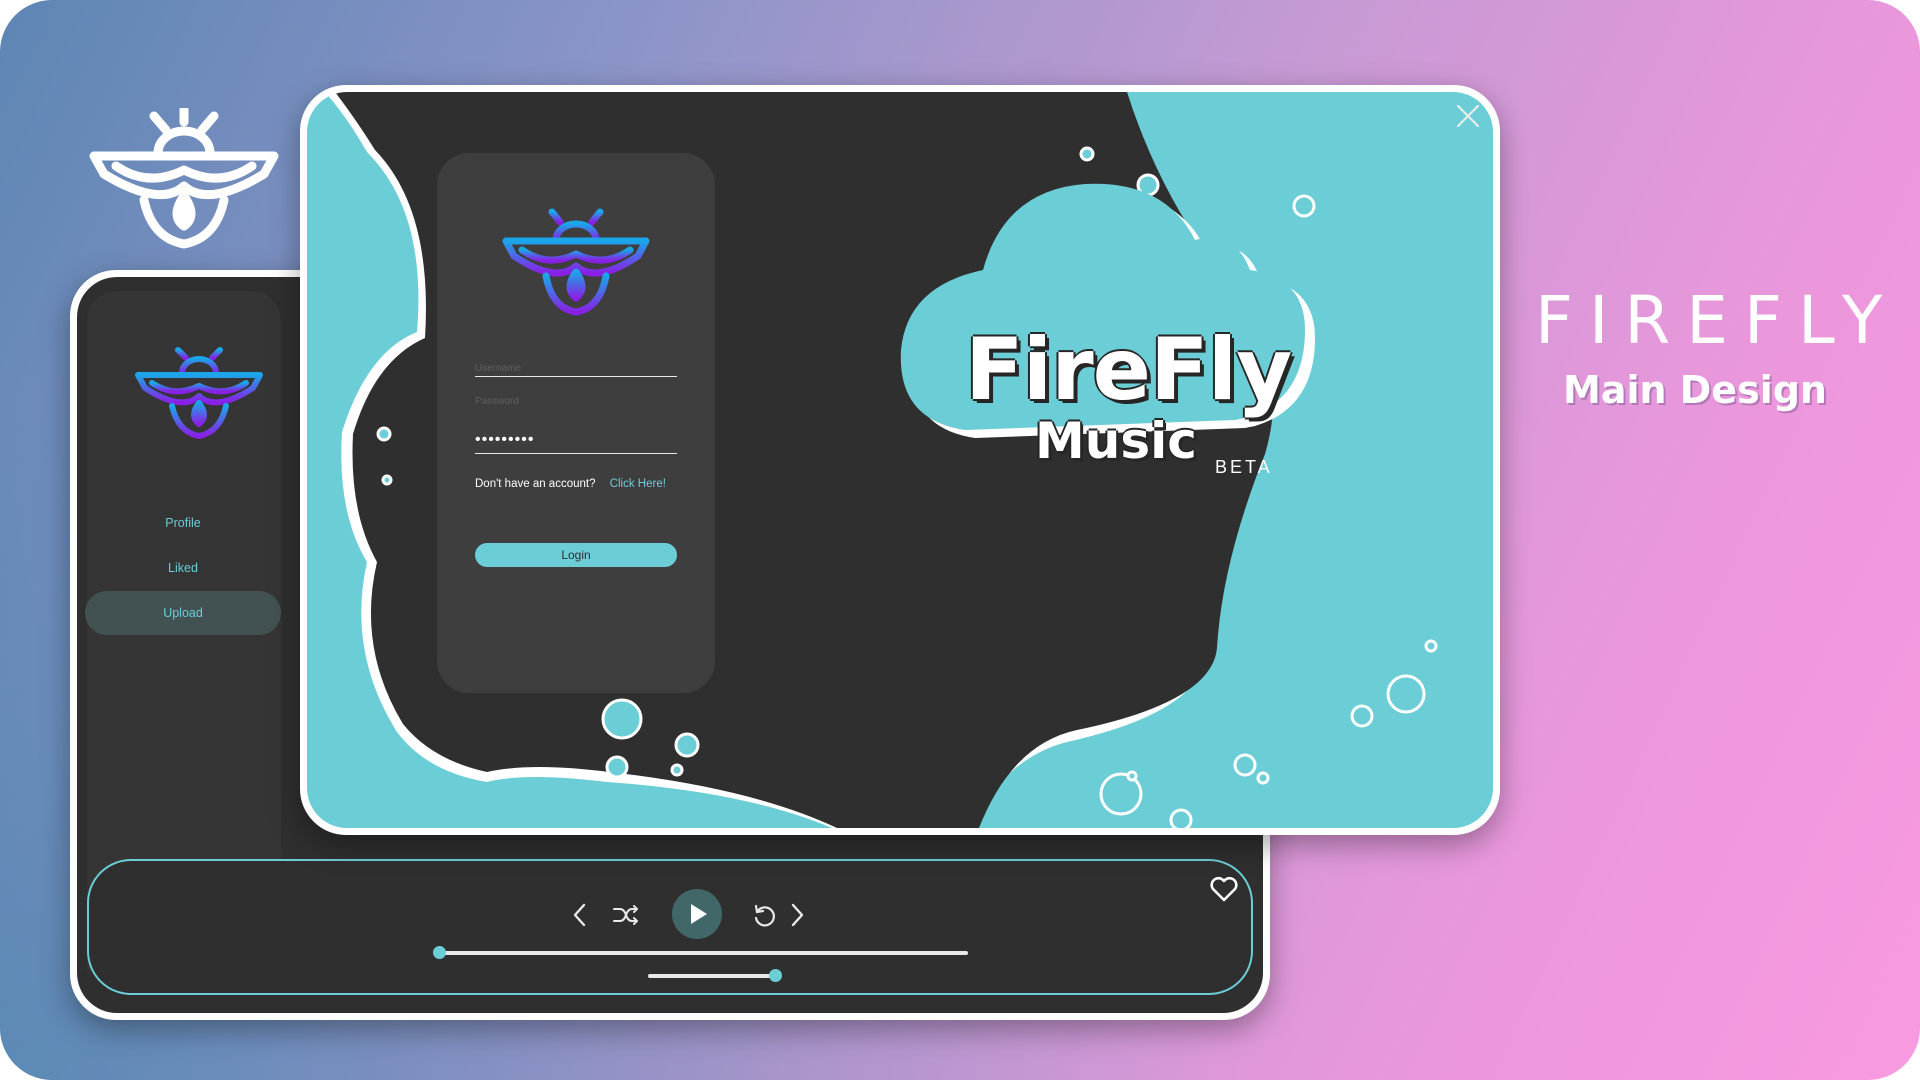 This screenshot has height=1080, width=1920. I want to click on password-label: Password, so click(576, 399).